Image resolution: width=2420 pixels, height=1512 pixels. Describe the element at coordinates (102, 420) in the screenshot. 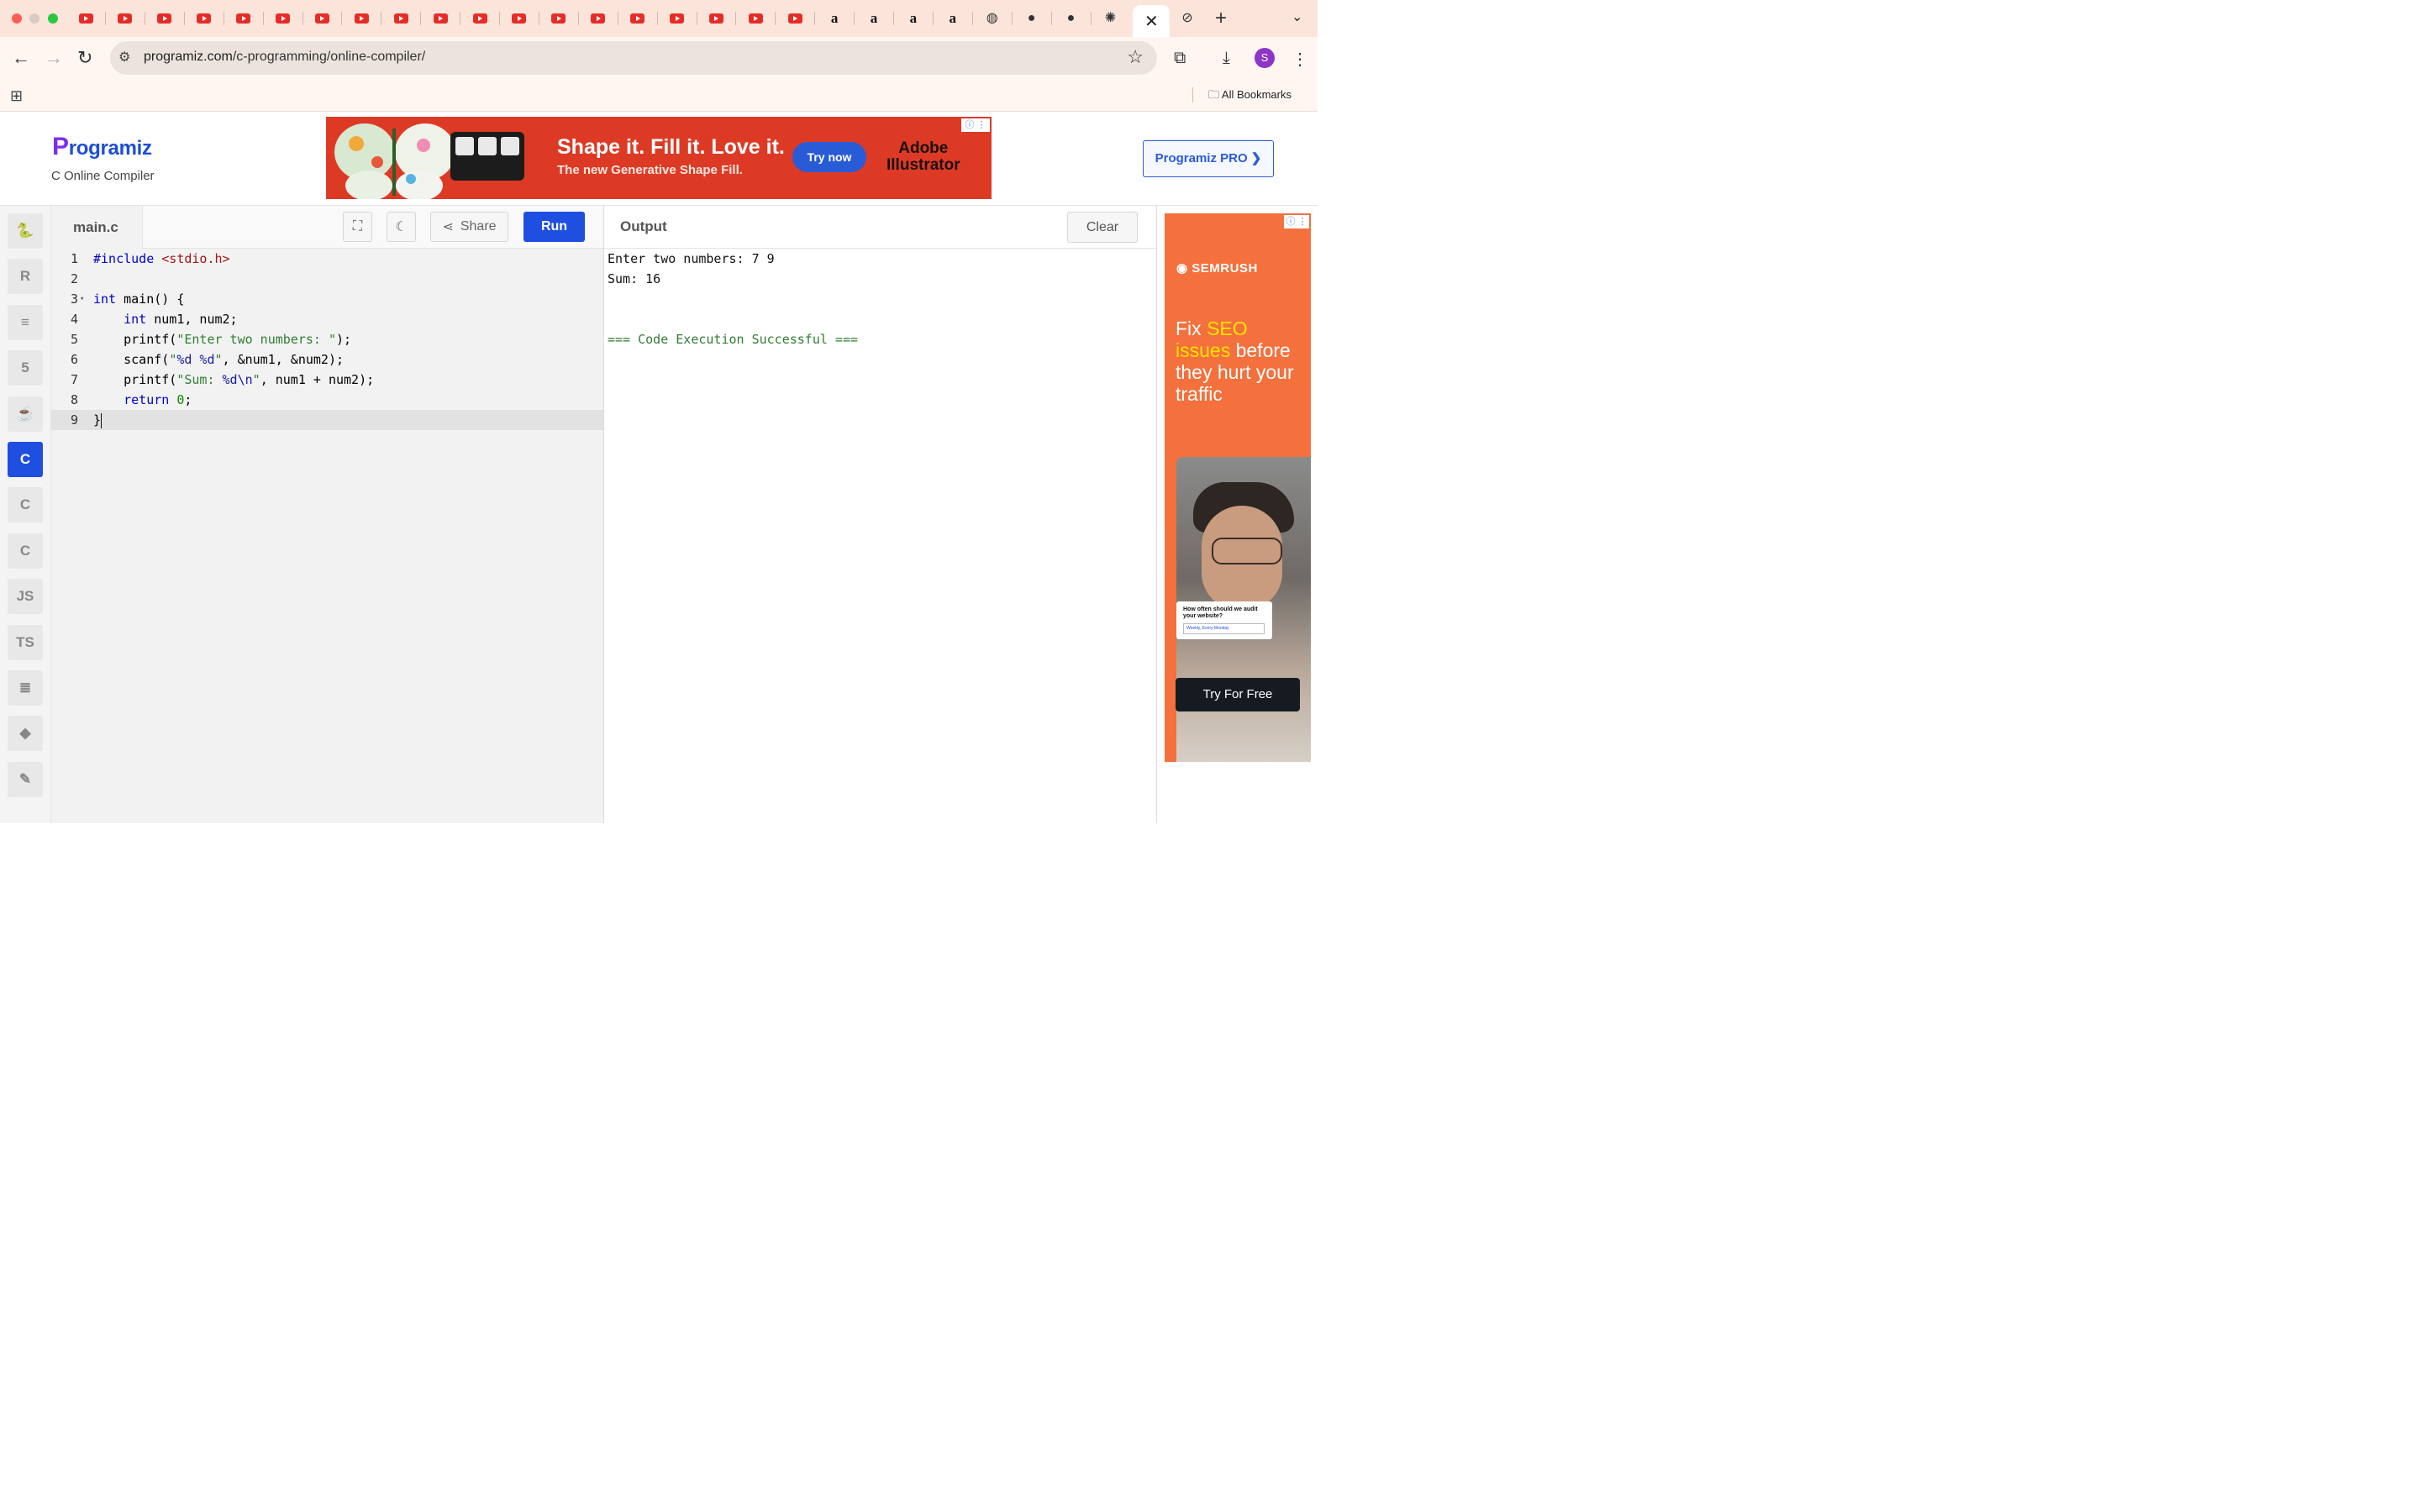

I see `text-cursor` at that location.